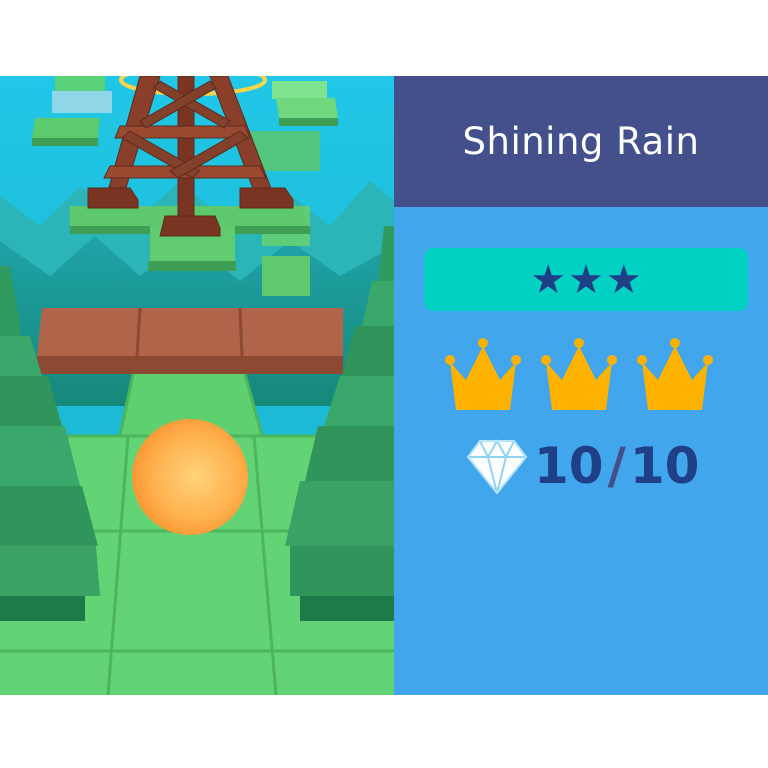  Describe the element at coordinates (497, 466) in the screenshot. I see `diamond-icon` at that location.